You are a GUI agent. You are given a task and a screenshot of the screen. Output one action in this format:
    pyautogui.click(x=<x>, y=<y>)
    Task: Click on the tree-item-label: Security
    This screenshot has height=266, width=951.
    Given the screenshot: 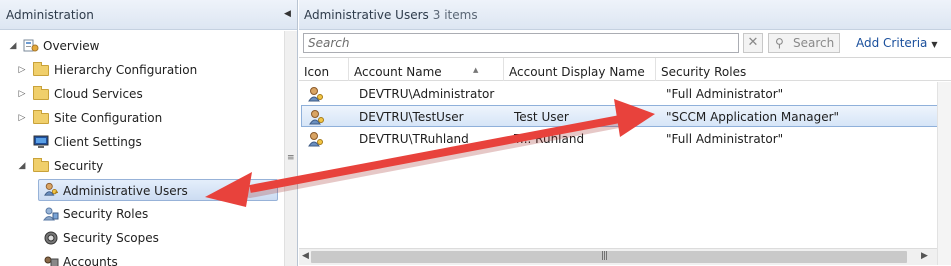 What is the action you would take?
    pyautogui.click(x=79, y=166)
    